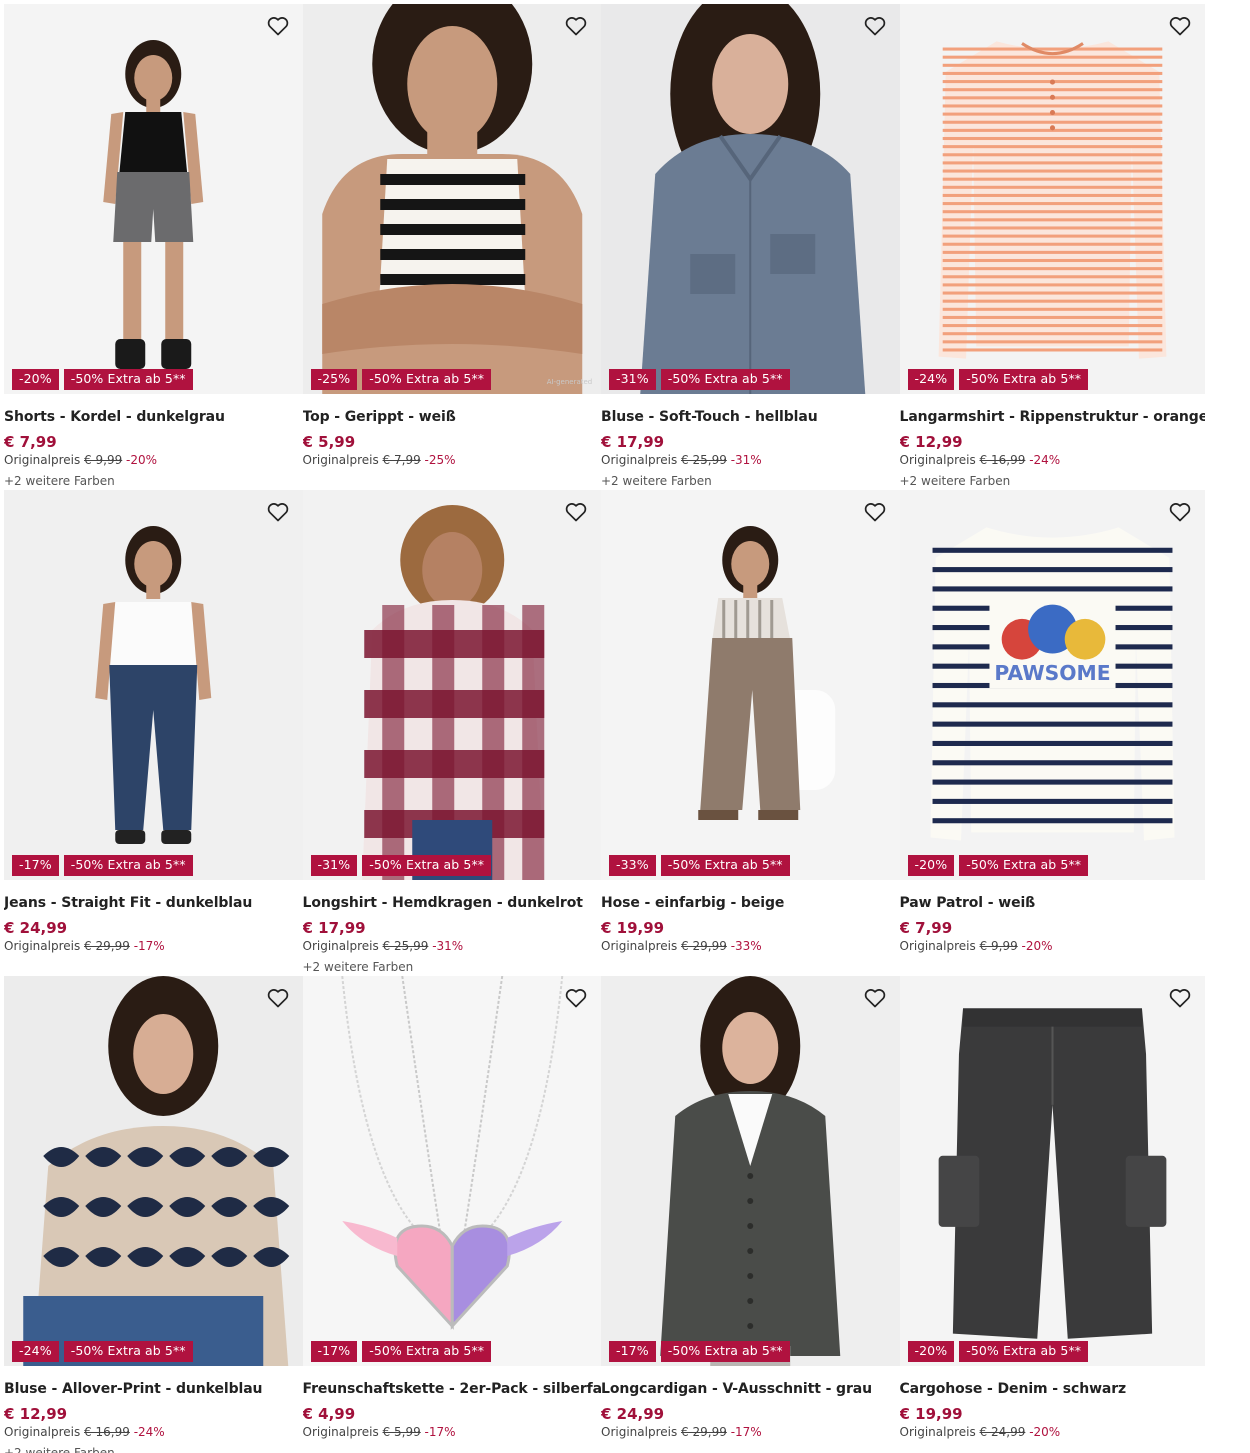  Describe the element at coordinates (451, 199) in the screenshot. I see `product-image: AI-generated -25% -50% Extra ab 5**` at that location.